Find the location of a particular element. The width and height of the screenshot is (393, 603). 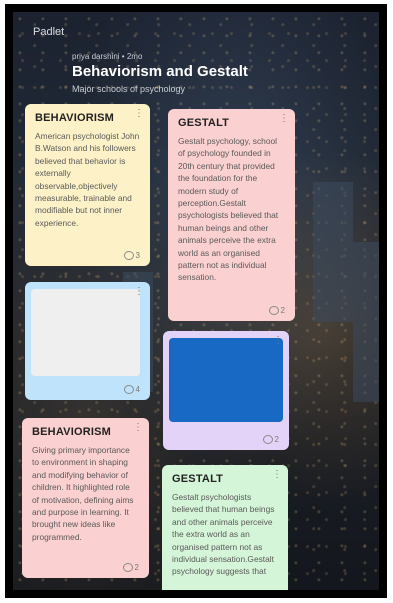

post-card: ⋮ 2 is located at coordinates (226, 390).